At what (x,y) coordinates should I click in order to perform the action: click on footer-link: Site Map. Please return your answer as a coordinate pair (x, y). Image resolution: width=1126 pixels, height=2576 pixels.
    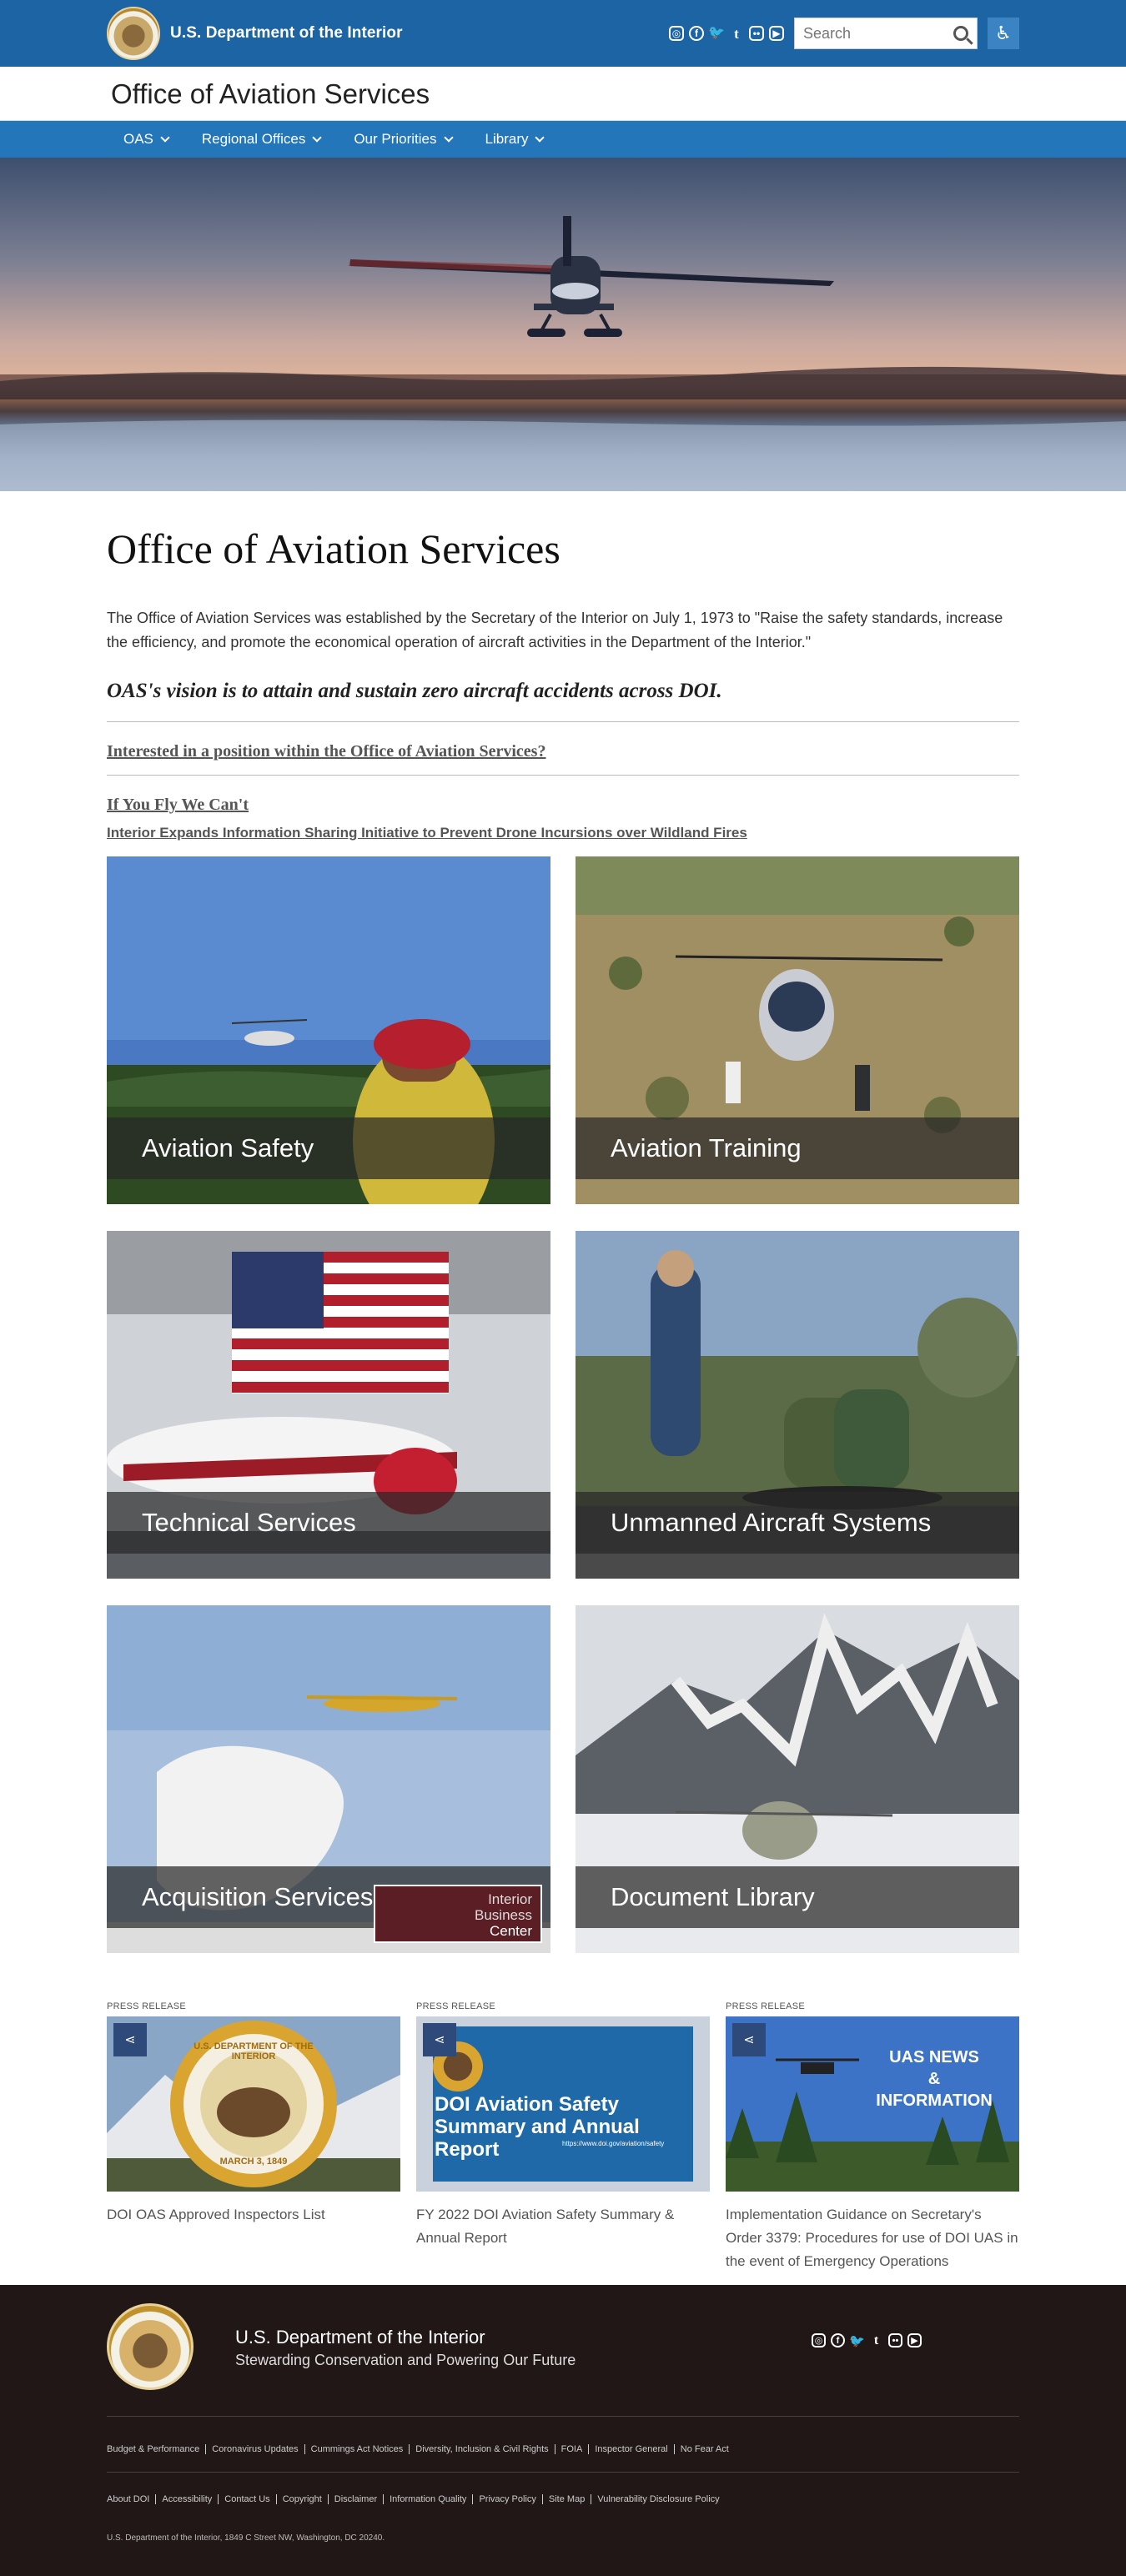
    Looking at the image, I should click on (567, 2499).